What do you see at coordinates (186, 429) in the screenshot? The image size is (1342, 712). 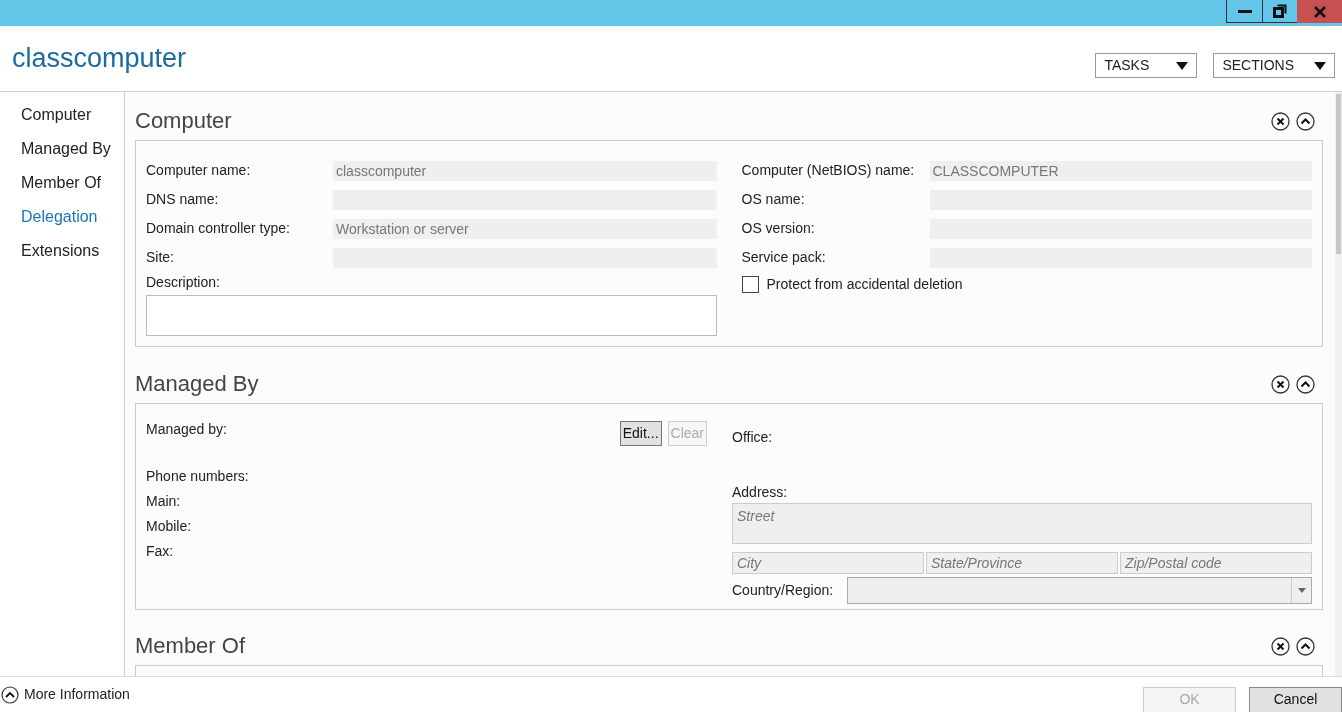 I see `field-label: Managed by:` at bounding box center [186, 429].